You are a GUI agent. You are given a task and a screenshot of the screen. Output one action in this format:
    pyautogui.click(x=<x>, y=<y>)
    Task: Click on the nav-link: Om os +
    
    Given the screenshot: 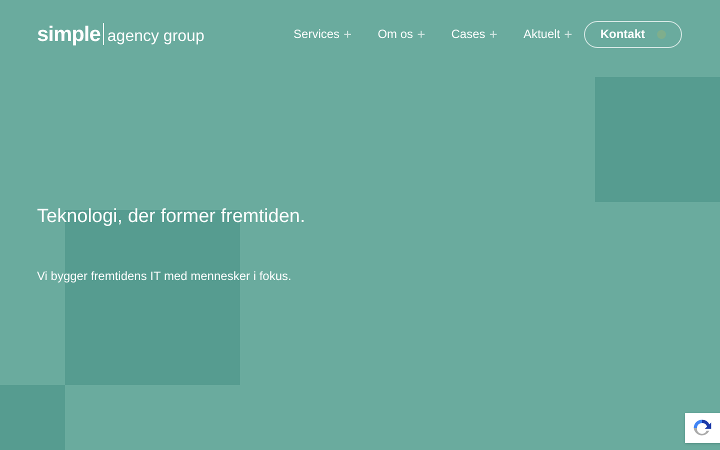 What is the action you would take?
    pyautogui.click(x=402, y=34)
    